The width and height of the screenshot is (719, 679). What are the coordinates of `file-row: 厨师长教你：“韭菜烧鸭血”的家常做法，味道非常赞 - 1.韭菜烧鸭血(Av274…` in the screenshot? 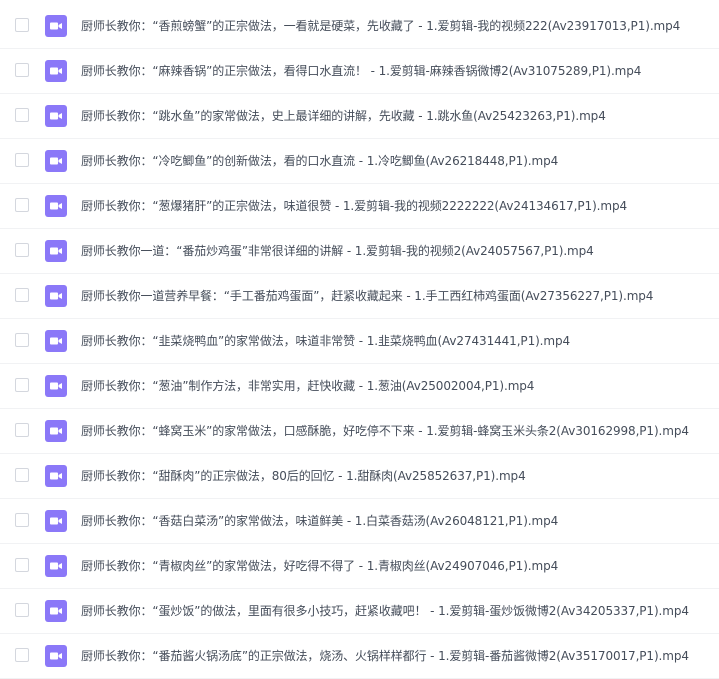 It's located at (359, 341).